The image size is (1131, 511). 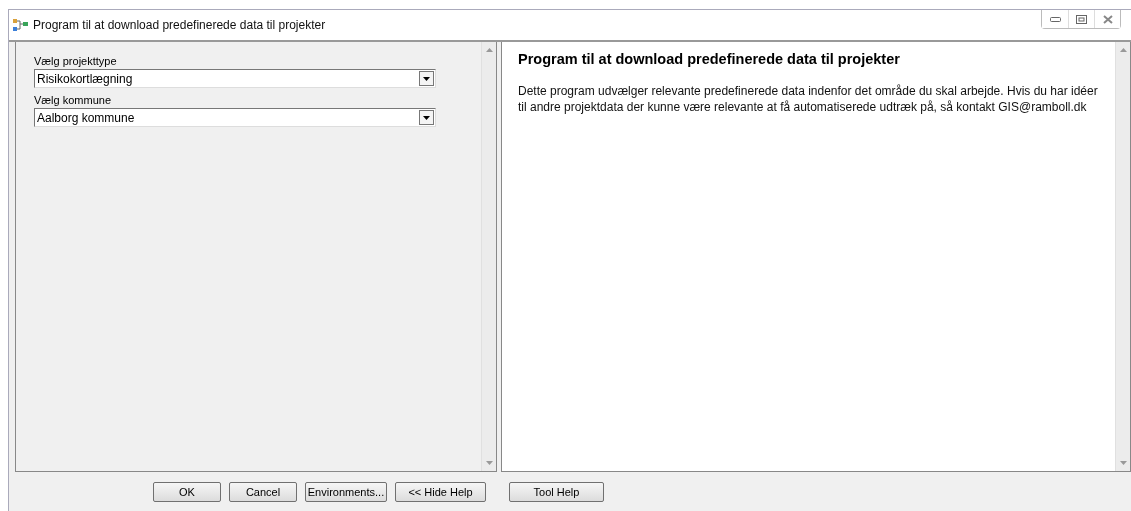 I want to click on model-icon, so click(x=21, y=25).